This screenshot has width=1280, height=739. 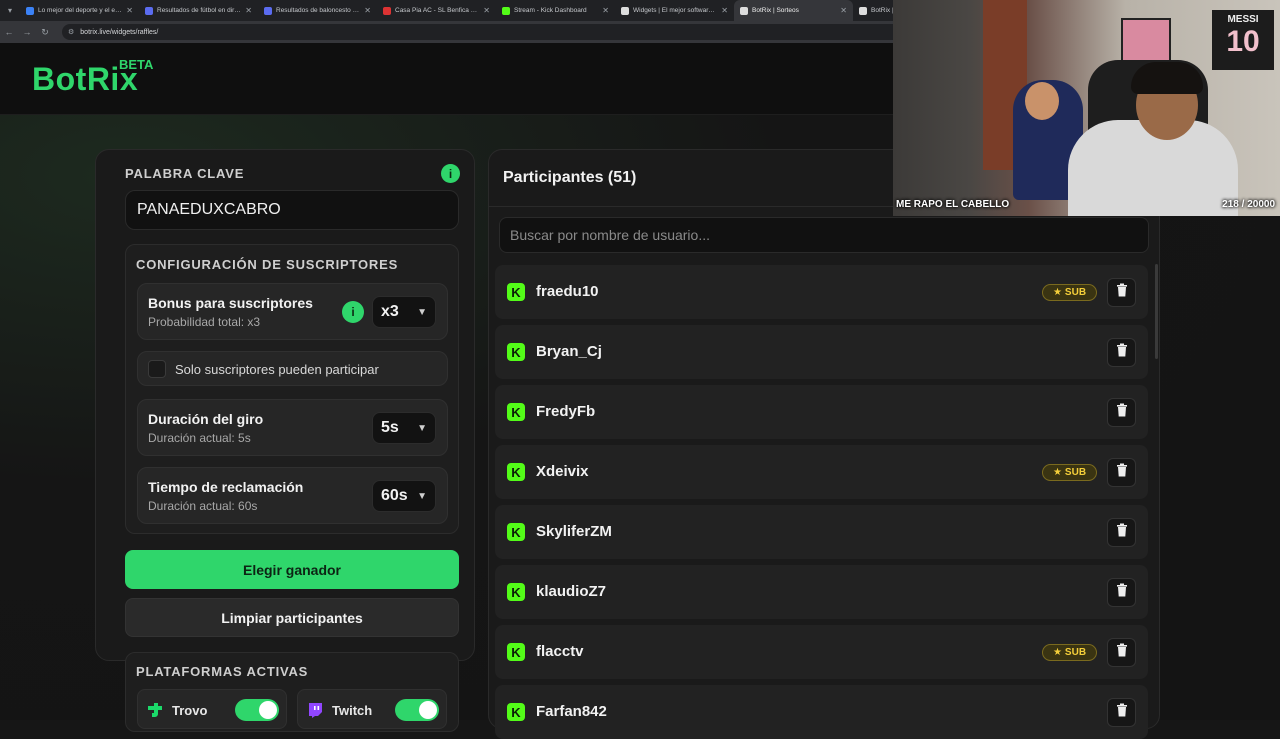 I want to click on keyword-input: PANAEDUXCABRO, so click(x=292, y=210).